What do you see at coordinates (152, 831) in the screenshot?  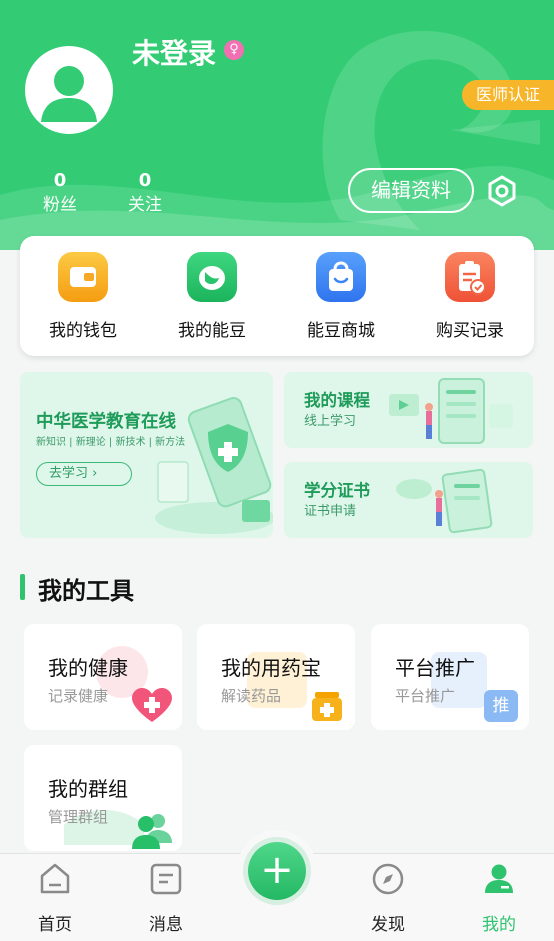 I see `group-icon` at bounding box center [152, 831].